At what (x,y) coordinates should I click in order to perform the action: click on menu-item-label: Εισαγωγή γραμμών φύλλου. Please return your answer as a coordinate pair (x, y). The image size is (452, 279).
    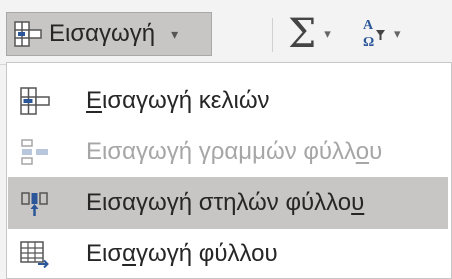
    Looking at the image, I should click on (234, 151).